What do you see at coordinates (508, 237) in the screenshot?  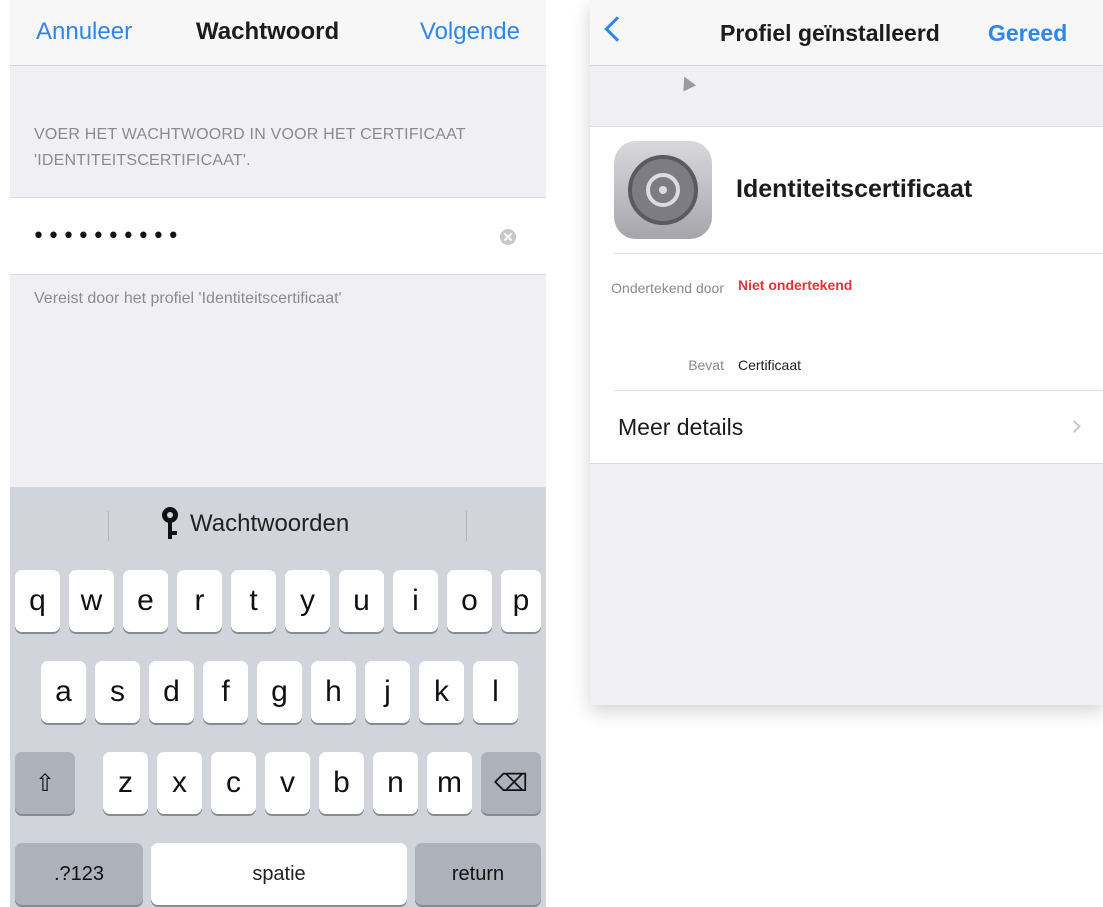 I see `clear-circle-icon` at bounding box center [508, 237].